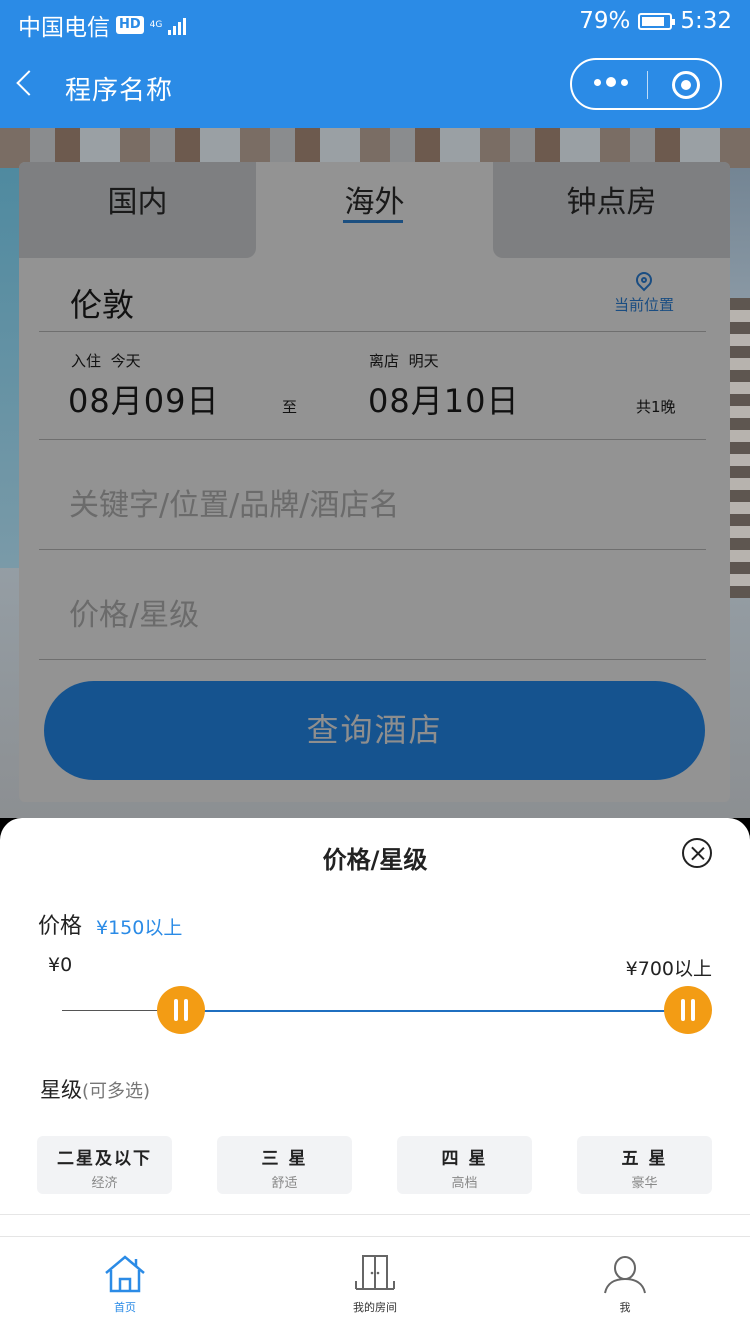 Image resolution: width=750 pixels, height=1334 pixels. What do you see at coordinates (134, 612) in the screenshot?
I see `price-star-input: 价格/星级` at bounding box center [134, 612].